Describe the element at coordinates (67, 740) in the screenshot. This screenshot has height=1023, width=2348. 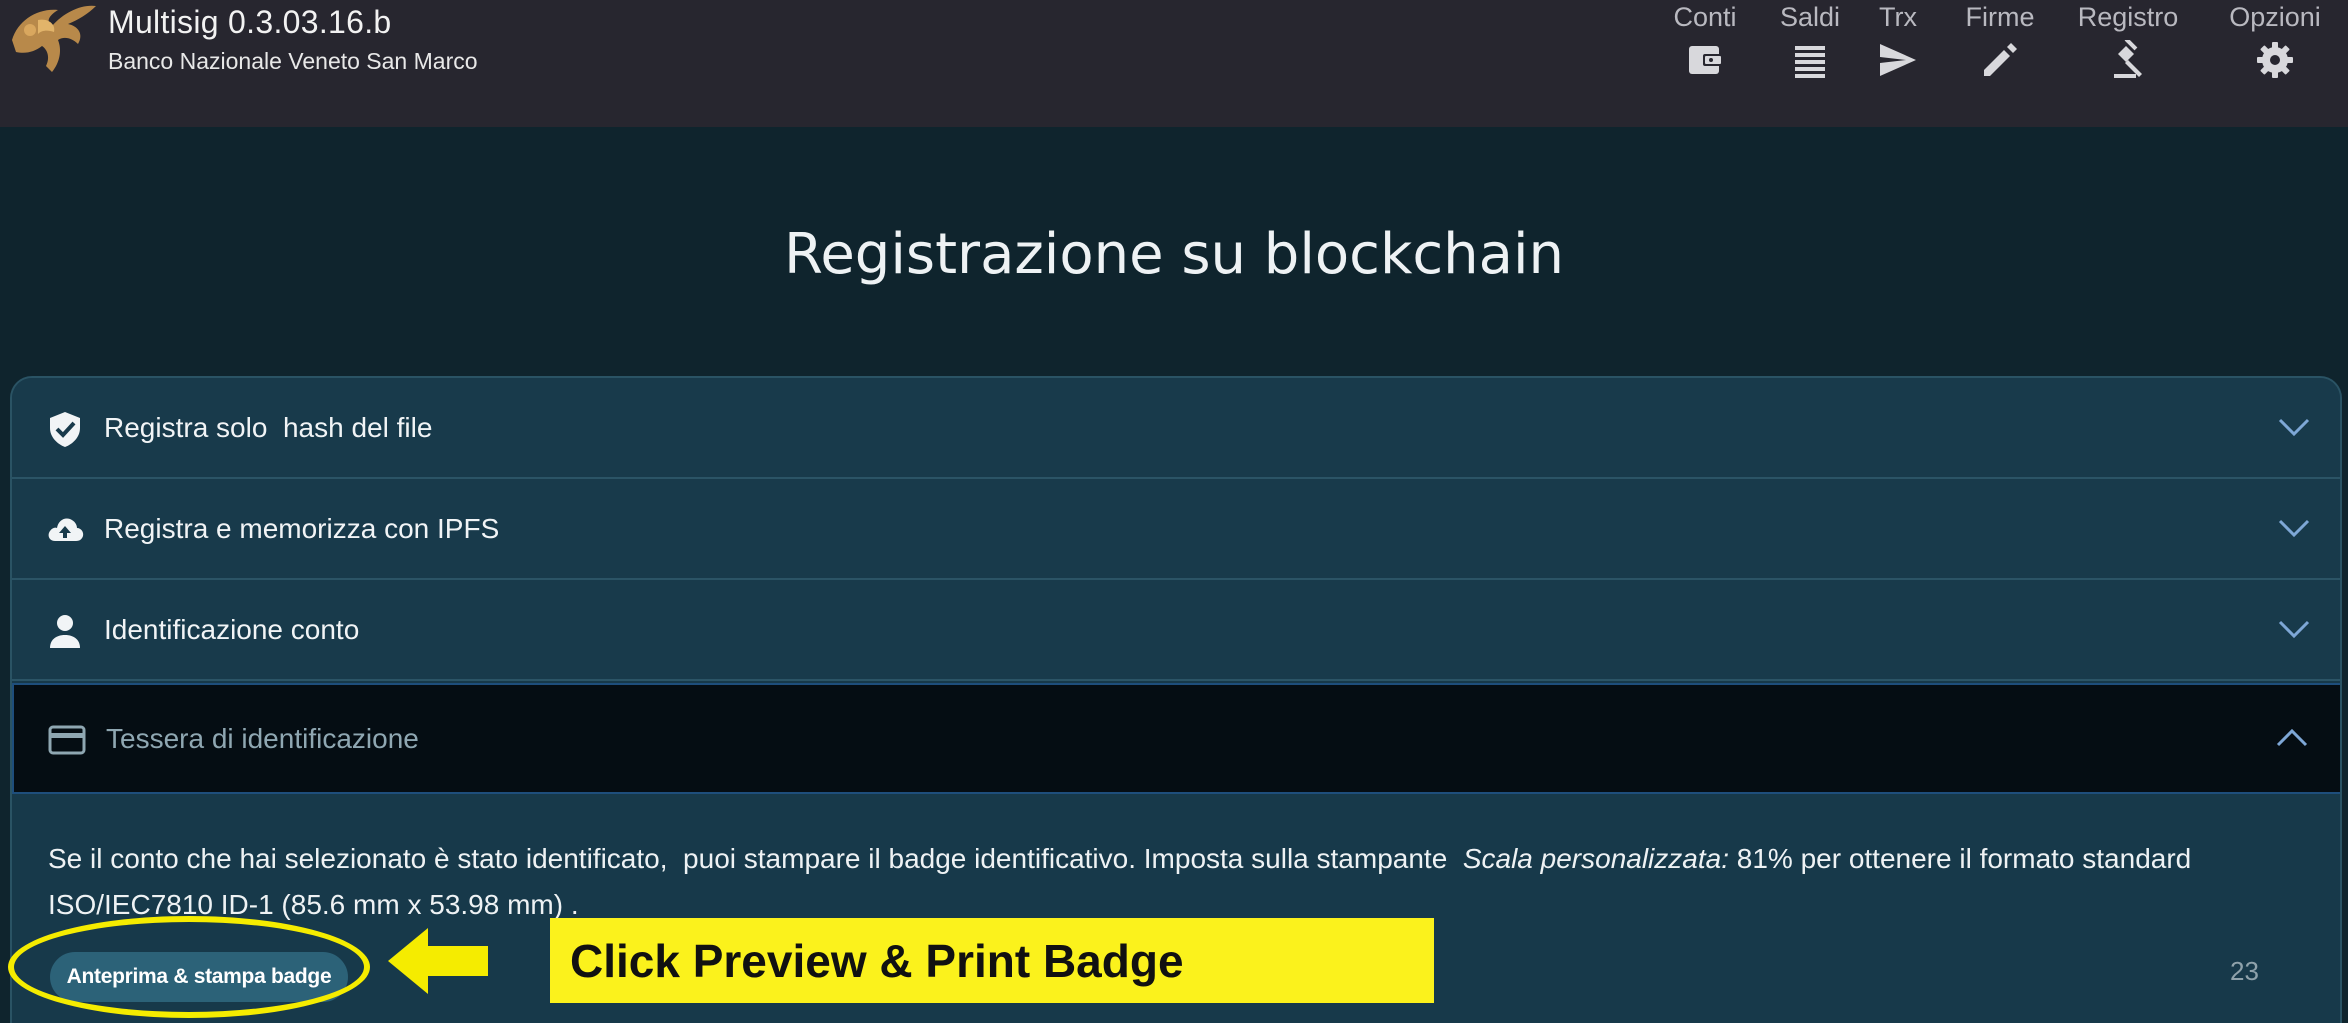
I see `credit-card-icon` at that location.